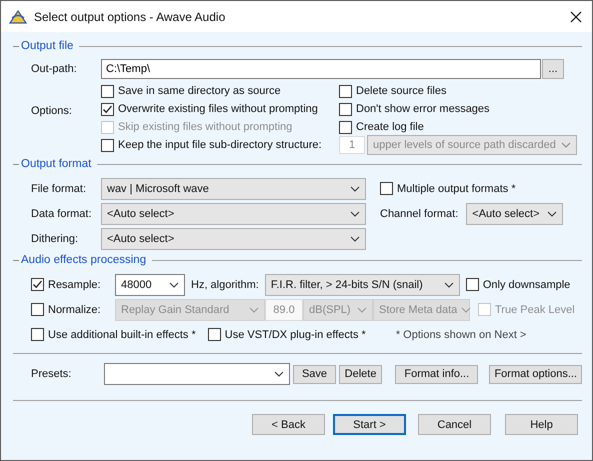 The height and width of the screenshot is (461, 593). Describe the element at coordinates (461, 334) in the screenshot. I see `note-text: * Options shown on Next >` at that location.